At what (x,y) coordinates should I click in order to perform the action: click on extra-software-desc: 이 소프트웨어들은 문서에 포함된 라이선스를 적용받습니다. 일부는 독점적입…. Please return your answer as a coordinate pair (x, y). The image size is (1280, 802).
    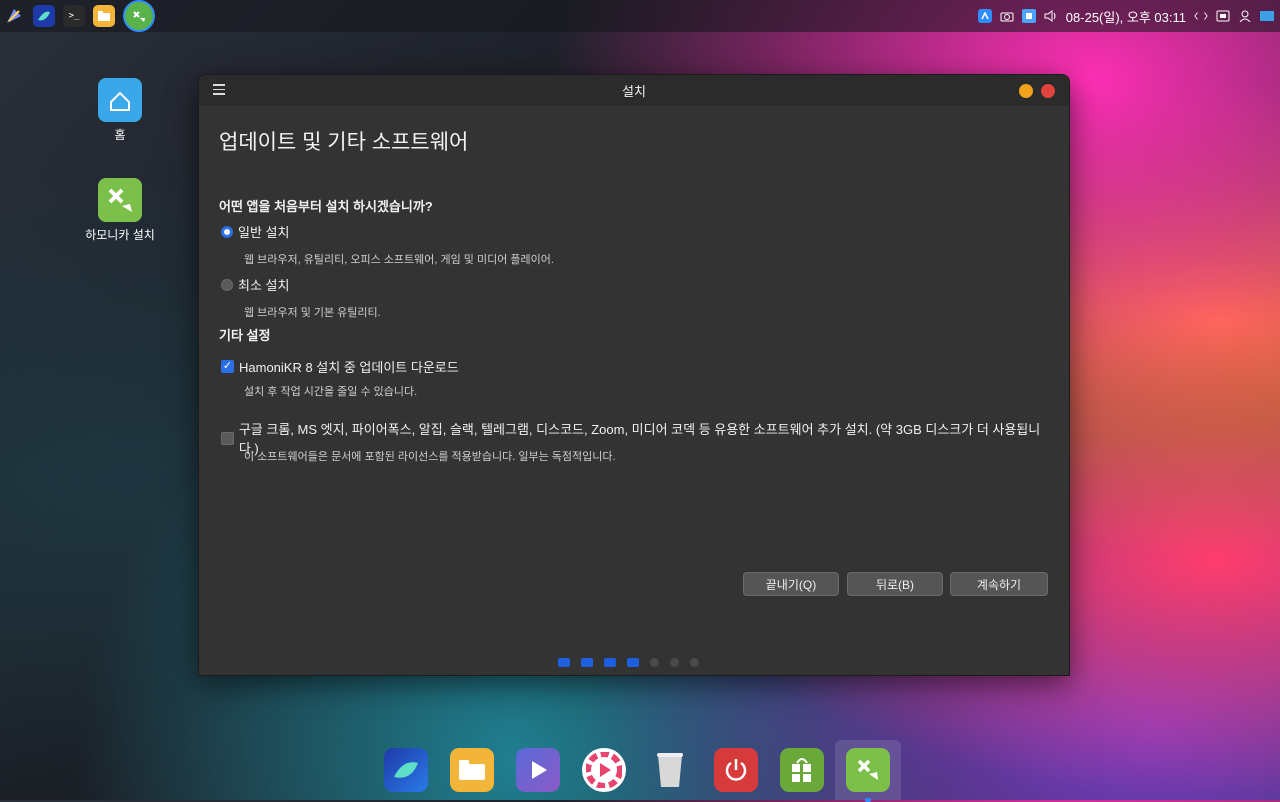
    Looking at the image, I should click on (430, 457).